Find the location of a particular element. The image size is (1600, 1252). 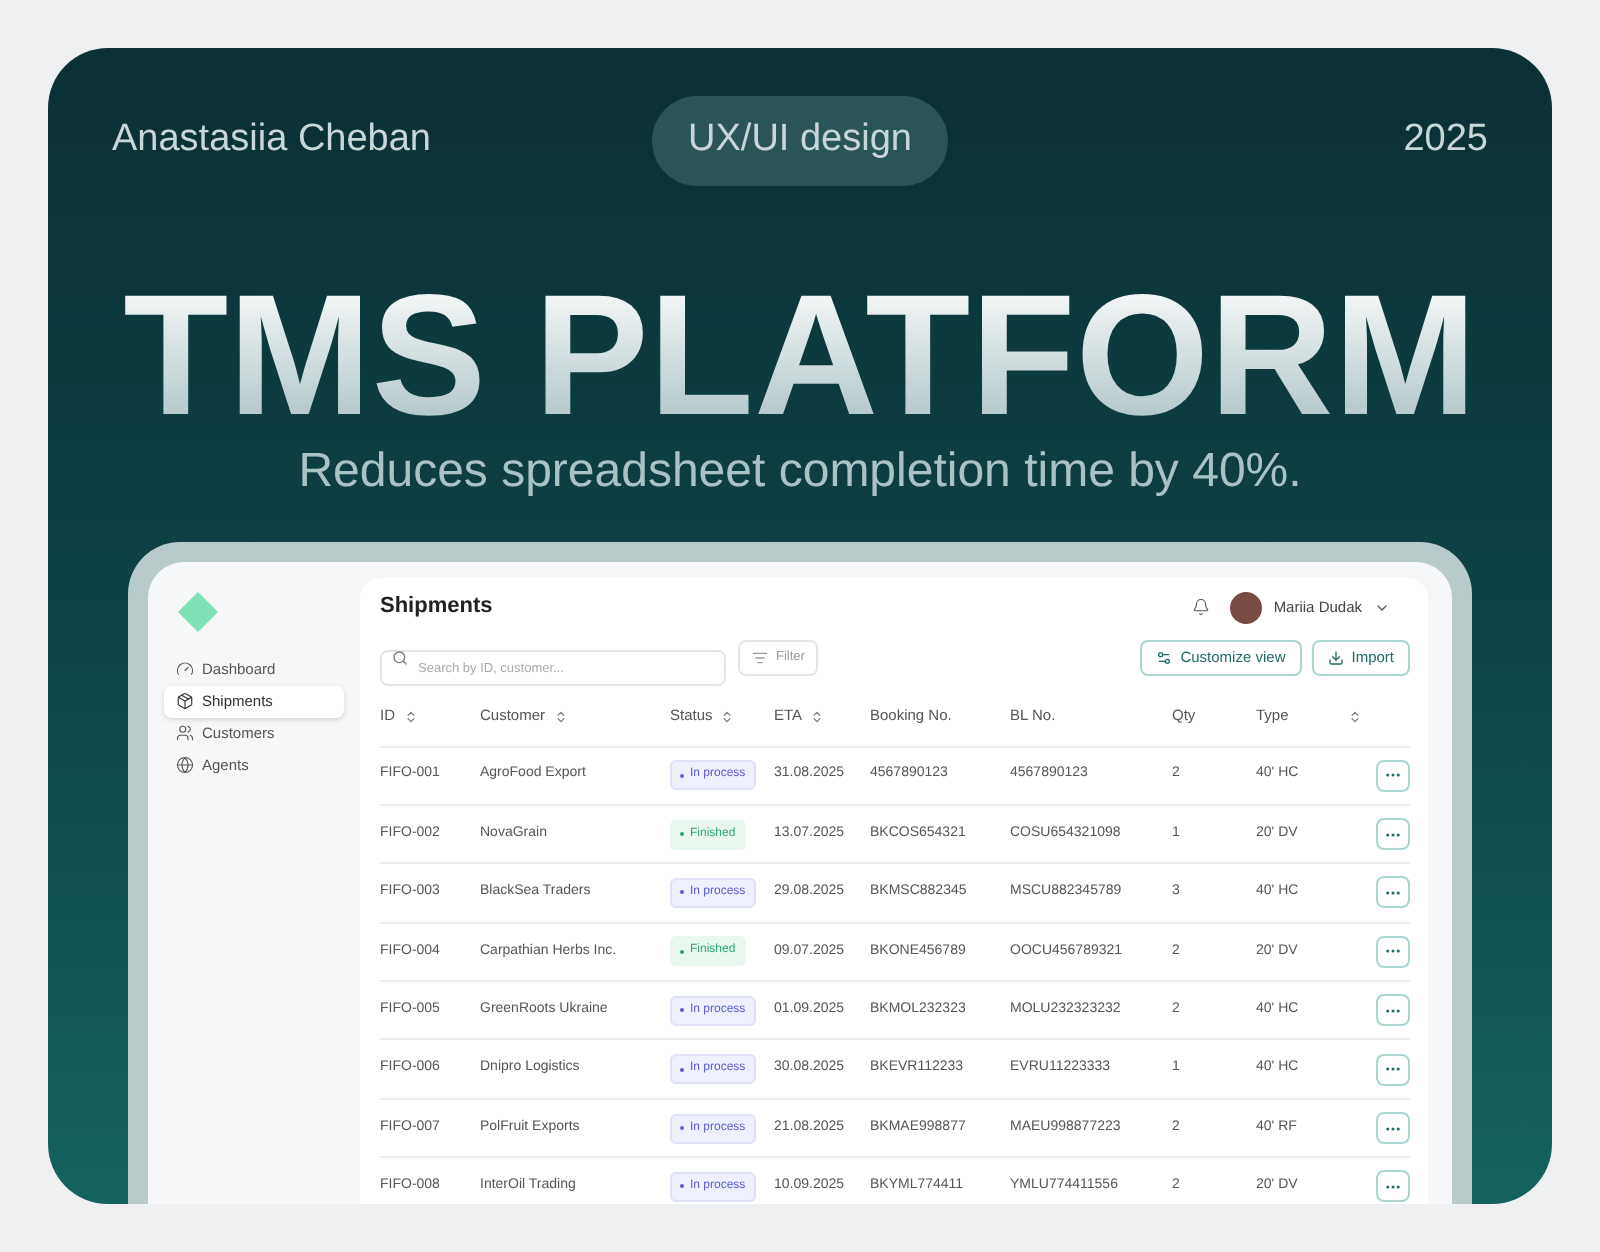

year-label: 2025 is located at coordinates (1444, 140).